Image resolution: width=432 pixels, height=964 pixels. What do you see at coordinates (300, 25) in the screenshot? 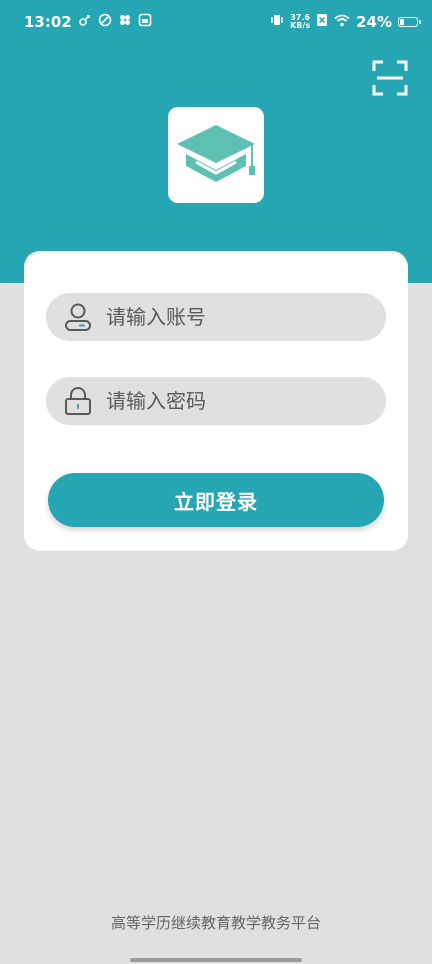
I see `net-speed-unit: KB/s` at bounding box center [300, 25].